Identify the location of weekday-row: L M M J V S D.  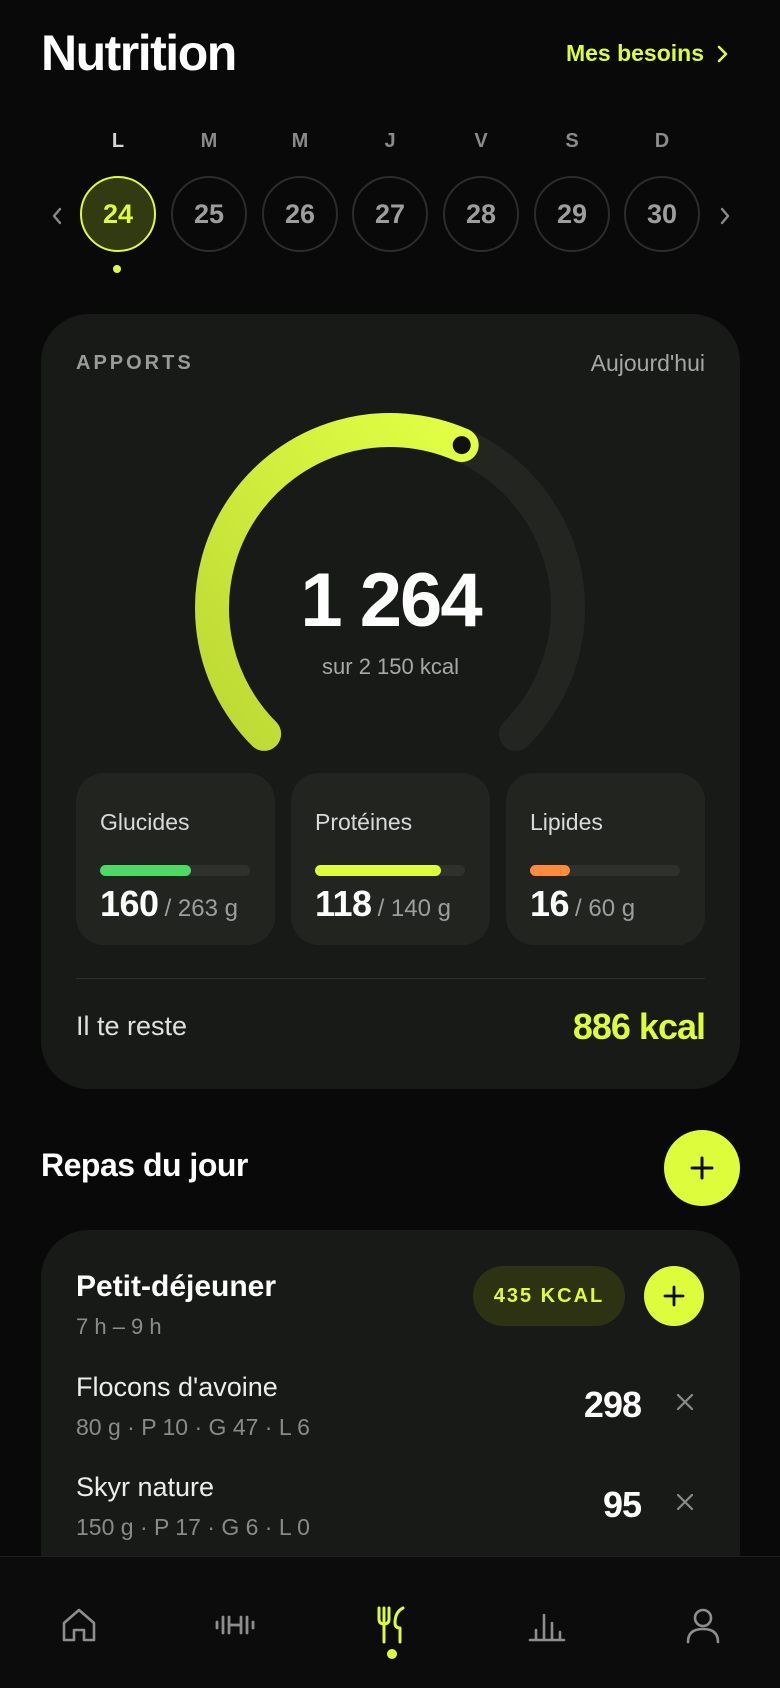
(395, 143).